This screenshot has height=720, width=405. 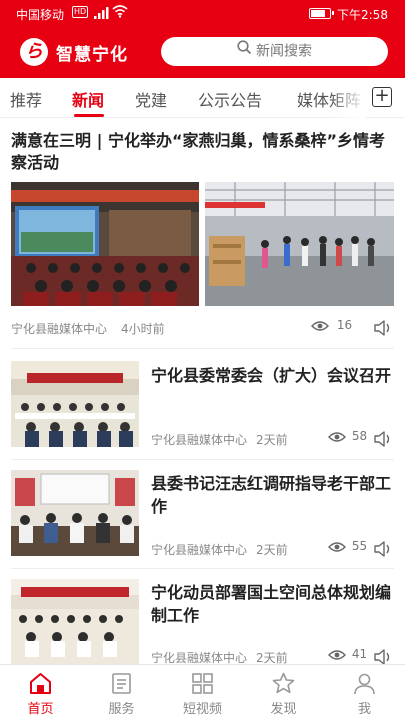 I want to click on bottom-navigation: 首页 服务 短视频 发现 我, so click(x=202, y=692).